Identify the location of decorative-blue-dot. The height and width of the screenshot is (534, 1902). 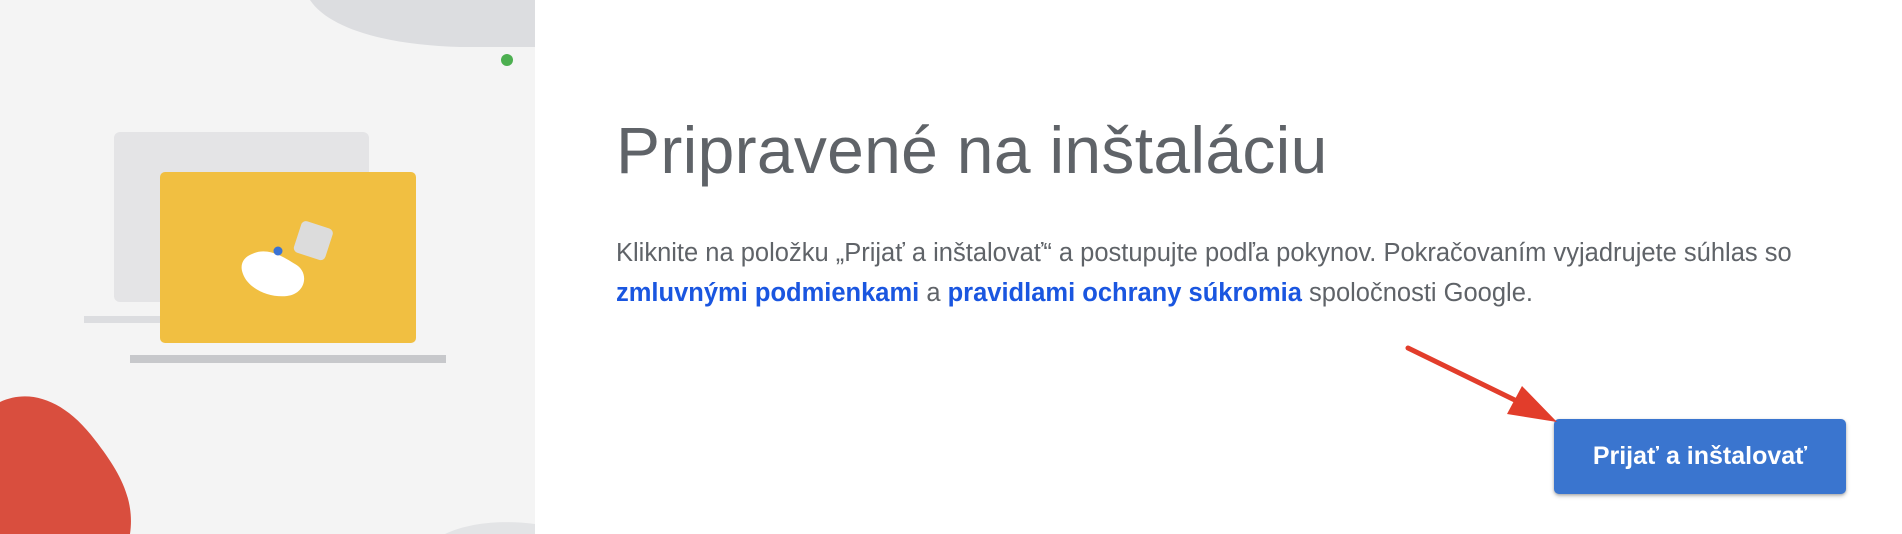
(278, 251).